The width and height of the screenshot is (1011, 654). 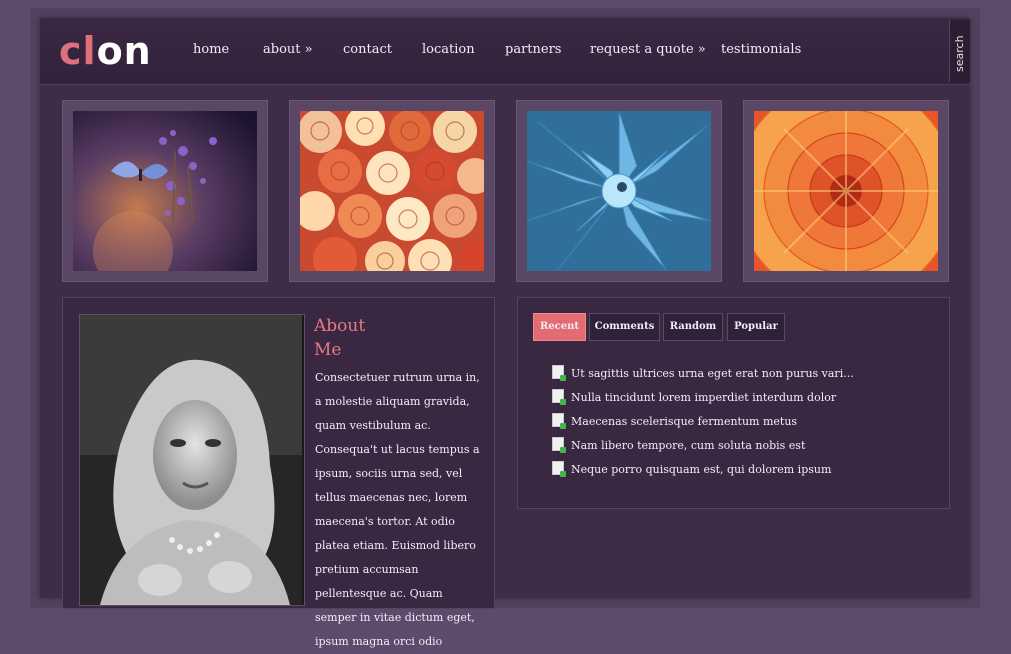 I want to click on roses-image, so click(x=392, y=191).